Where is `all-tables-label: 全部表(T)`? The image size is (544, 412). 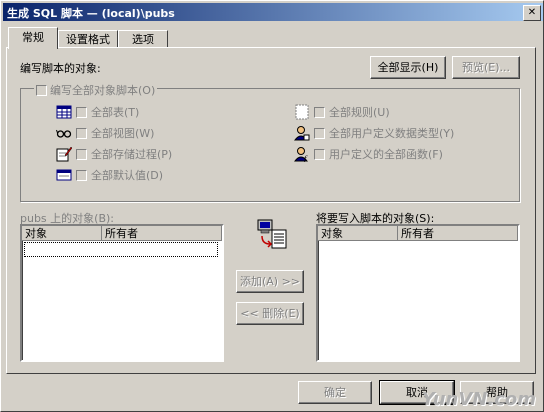
all-tables-label: 全部表(T) is located at coordinates (115, 112).